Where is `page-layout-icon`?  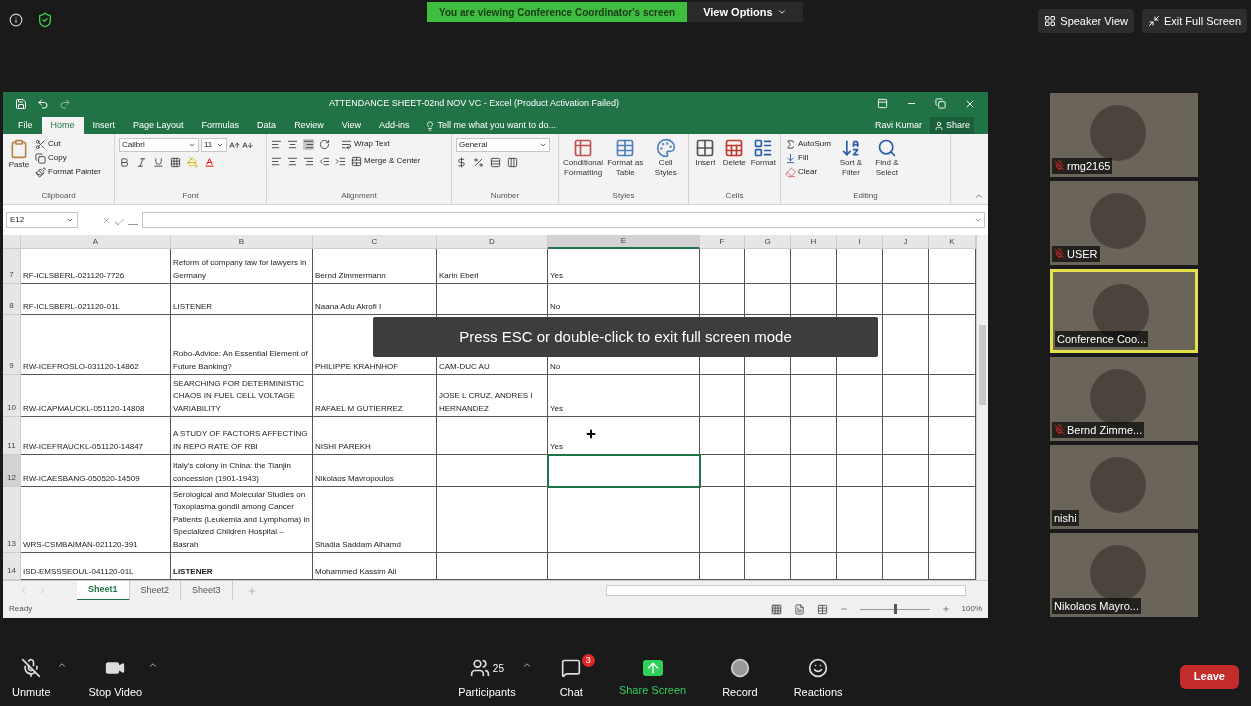
page-layout-icon is located at coordinates (799, 609).